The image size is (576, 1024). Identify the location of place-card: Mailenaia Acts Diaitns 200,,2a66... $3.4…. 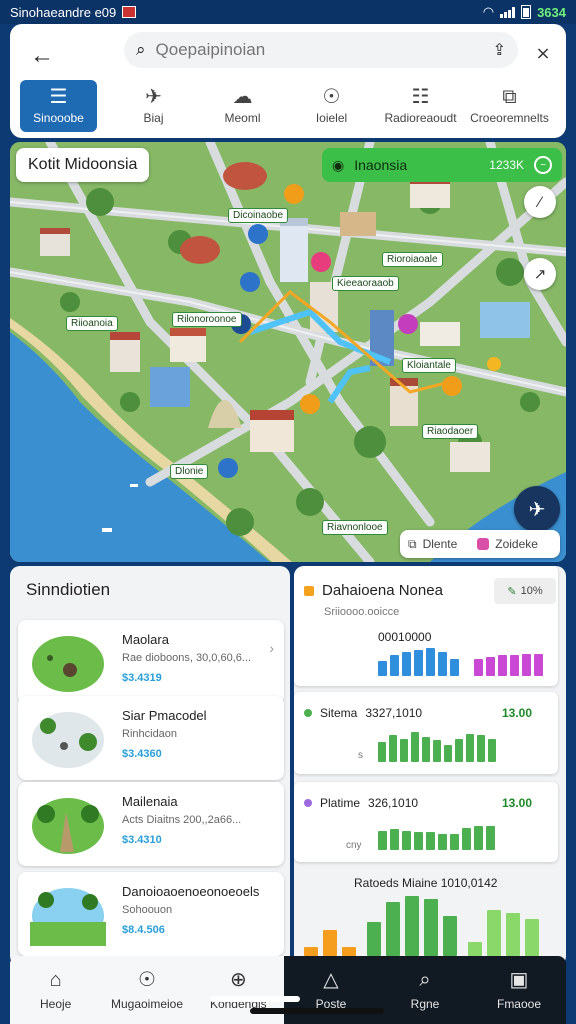
(151, 824).